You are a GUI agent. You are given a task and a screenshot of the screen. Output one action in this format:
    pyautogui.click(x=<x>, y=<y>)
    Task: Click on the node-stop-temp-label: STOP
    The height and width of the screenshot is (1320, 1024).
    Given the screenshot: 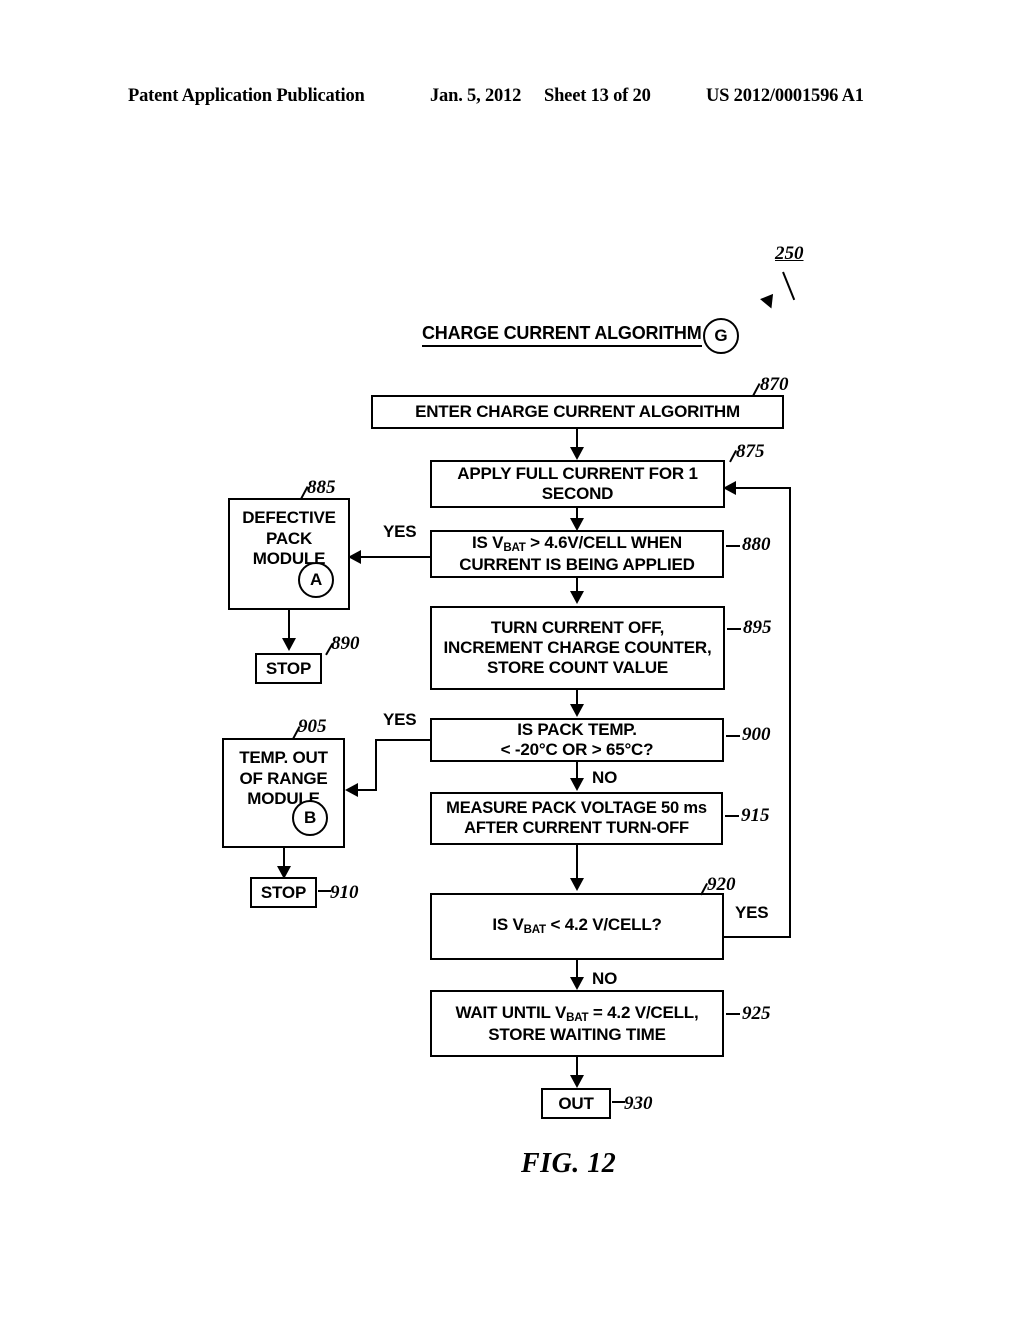 What is the action you would take?
    pyautogui.click(x=283, y=892)
    